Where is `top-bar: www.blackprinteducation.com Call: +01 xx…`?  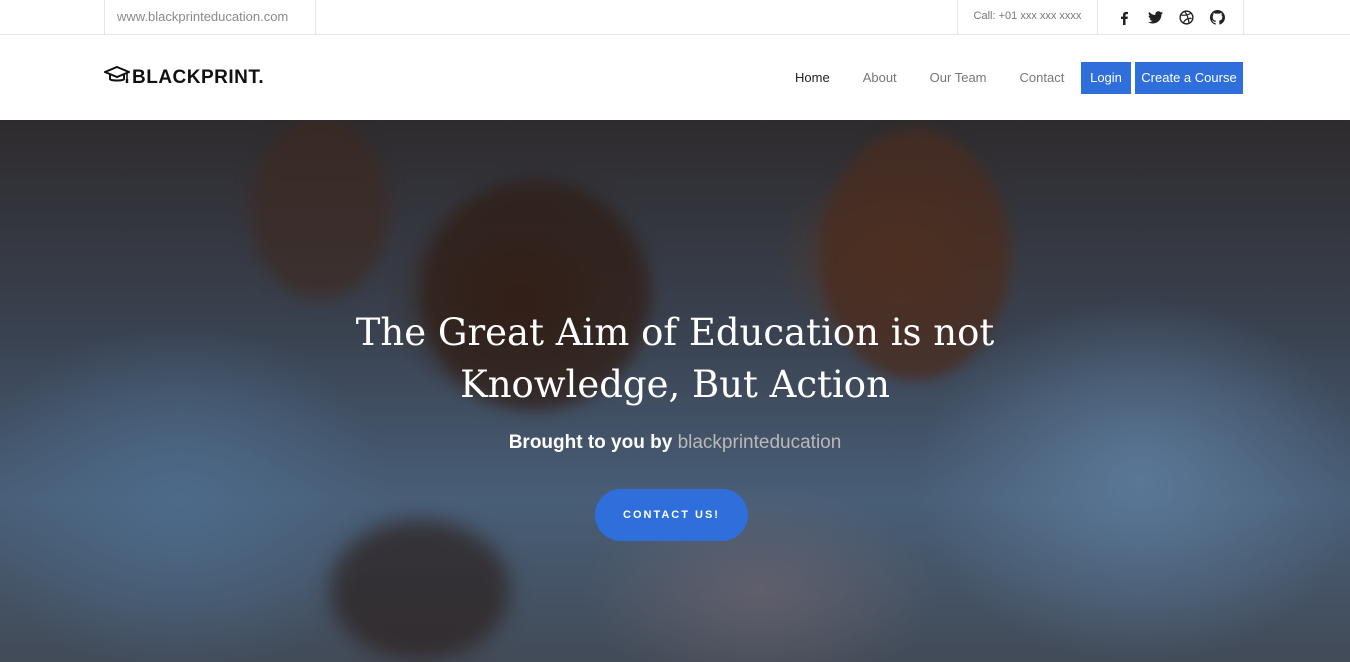 top-bar: www.blackprinteducation.com Call: +01 xx… is located at coordinates (675, 17).